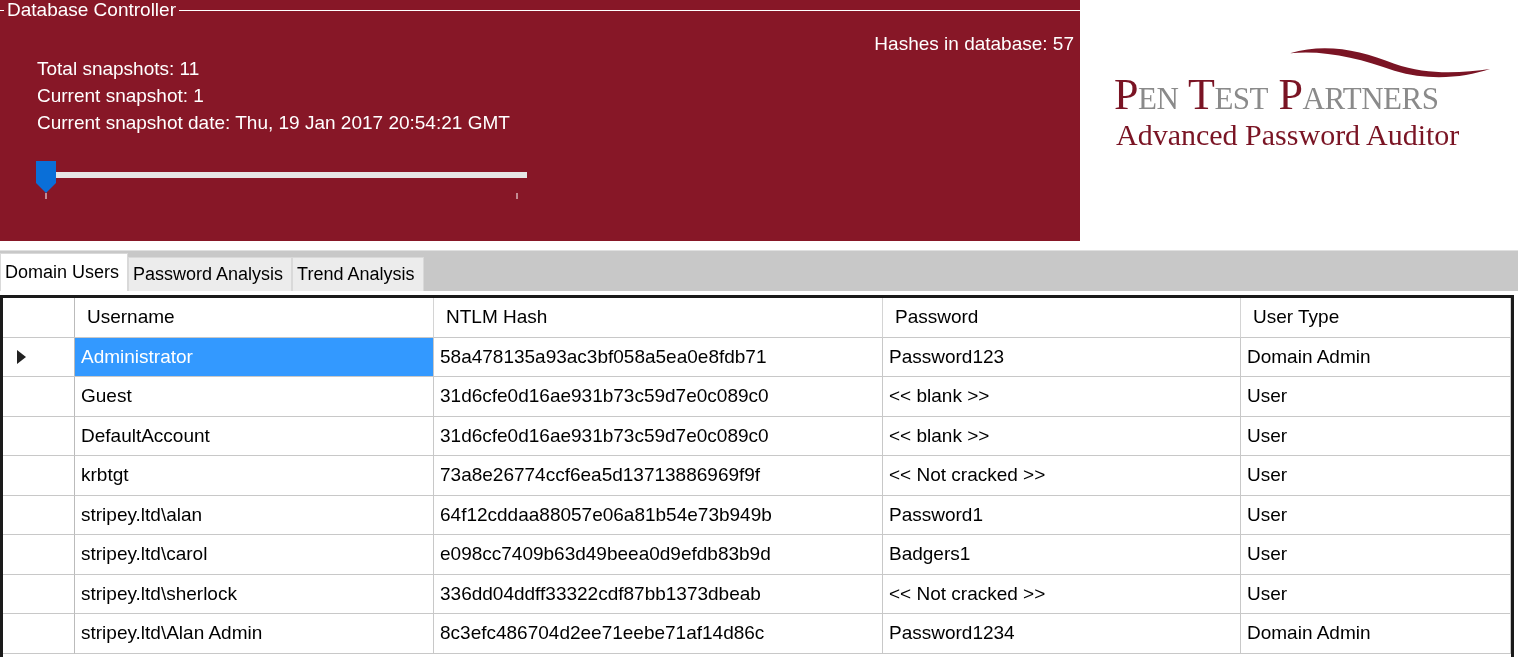 The height and width of the screenshot is (657, 1518). What do you see at coordinates (1062, 634) in the screenshot?
I see `table-cell: Password1234` at bounding box center [1062, 634].